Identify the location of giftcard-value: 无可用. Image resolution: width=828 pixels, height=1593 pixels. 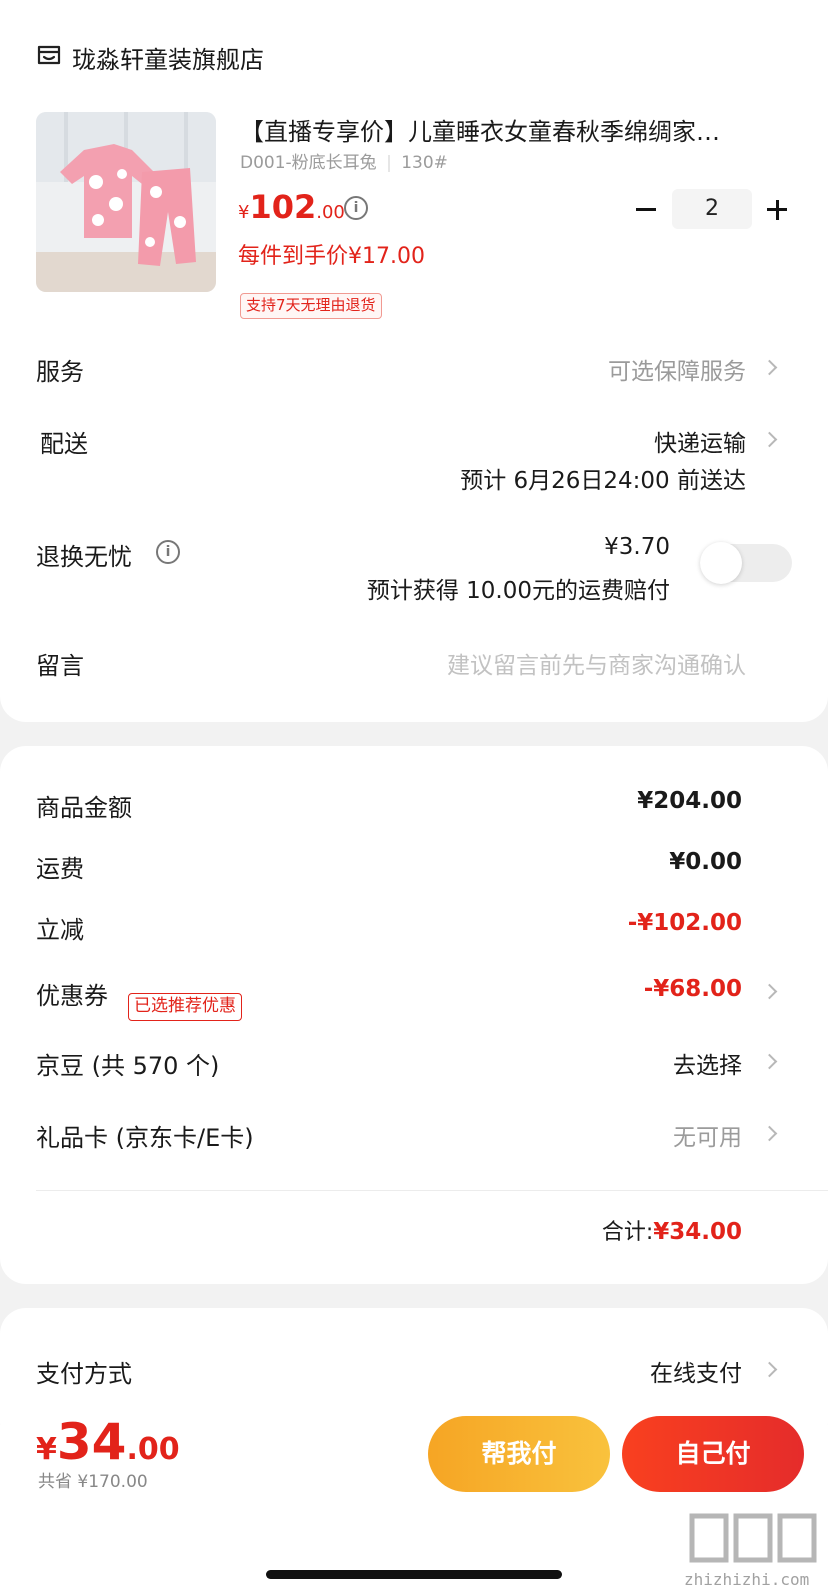
(707, 1135).